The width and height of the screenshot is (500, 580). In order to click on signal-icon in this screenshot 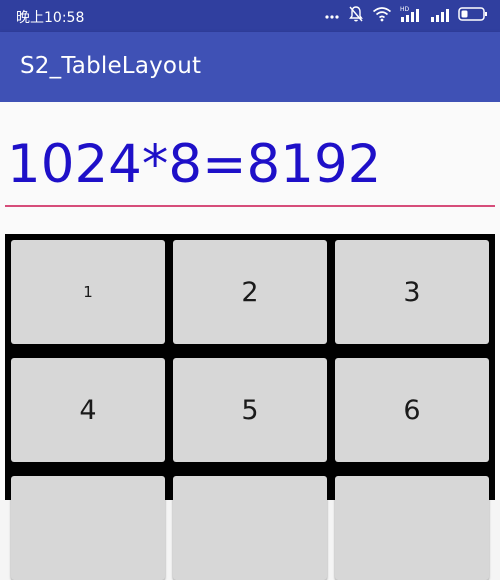, I will do `click(440, 14)`.